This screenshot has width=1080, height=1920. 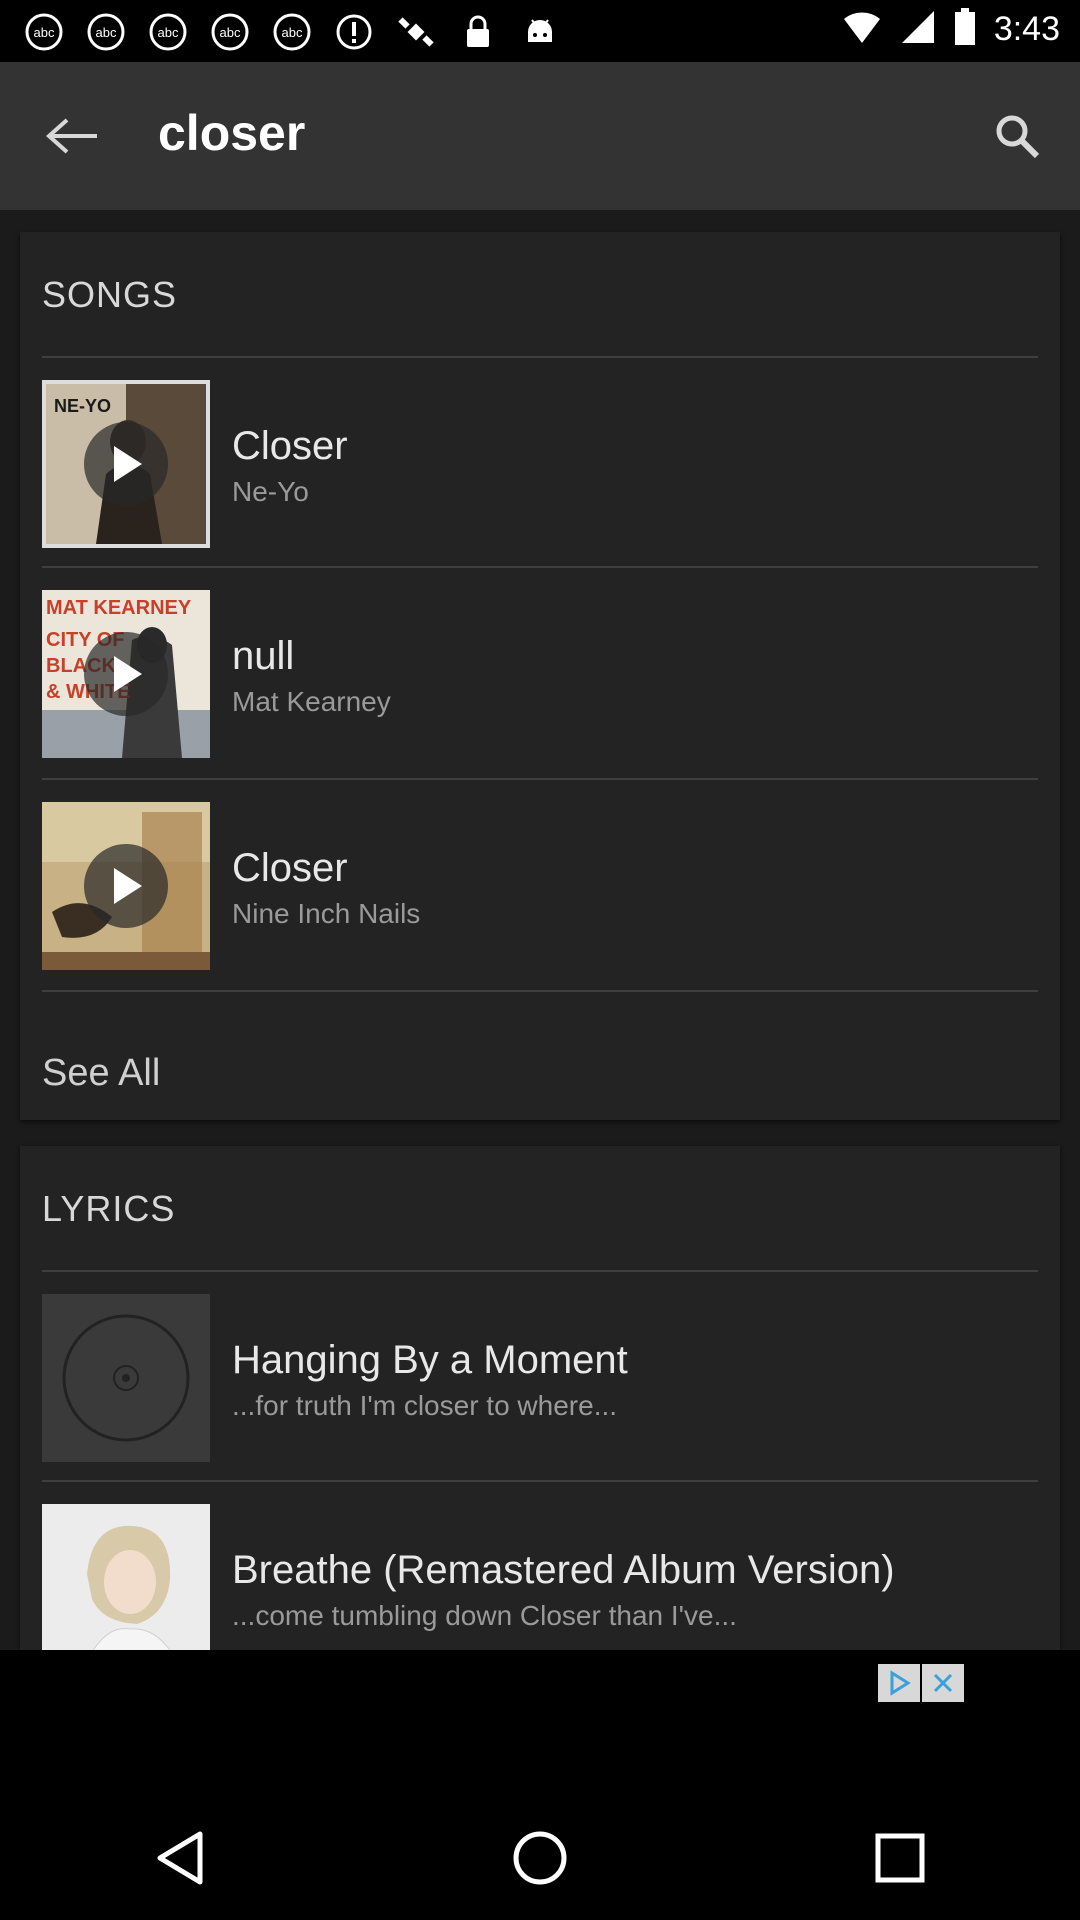 I want to click on info-icon, so click(x=354, y=32).